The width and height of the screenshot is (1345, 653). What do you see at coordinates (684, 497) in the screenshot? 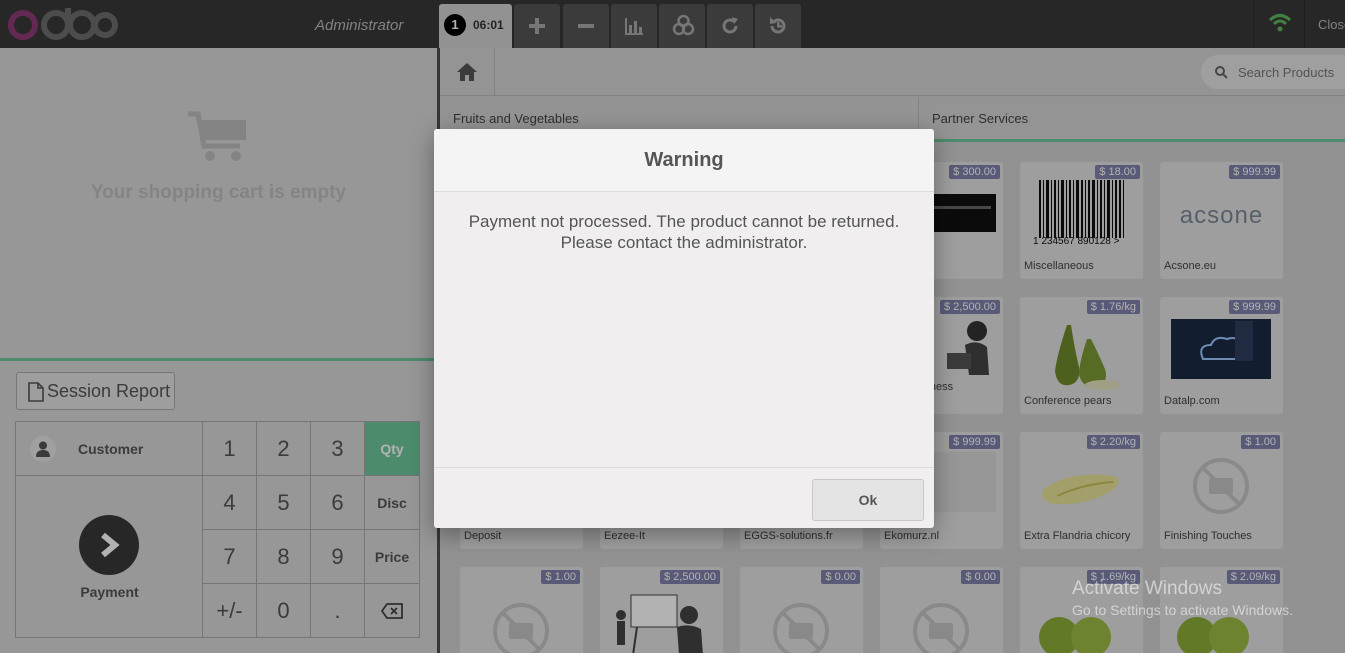
I see `dialog-footer: Ok` at bounding box center [684, 497].